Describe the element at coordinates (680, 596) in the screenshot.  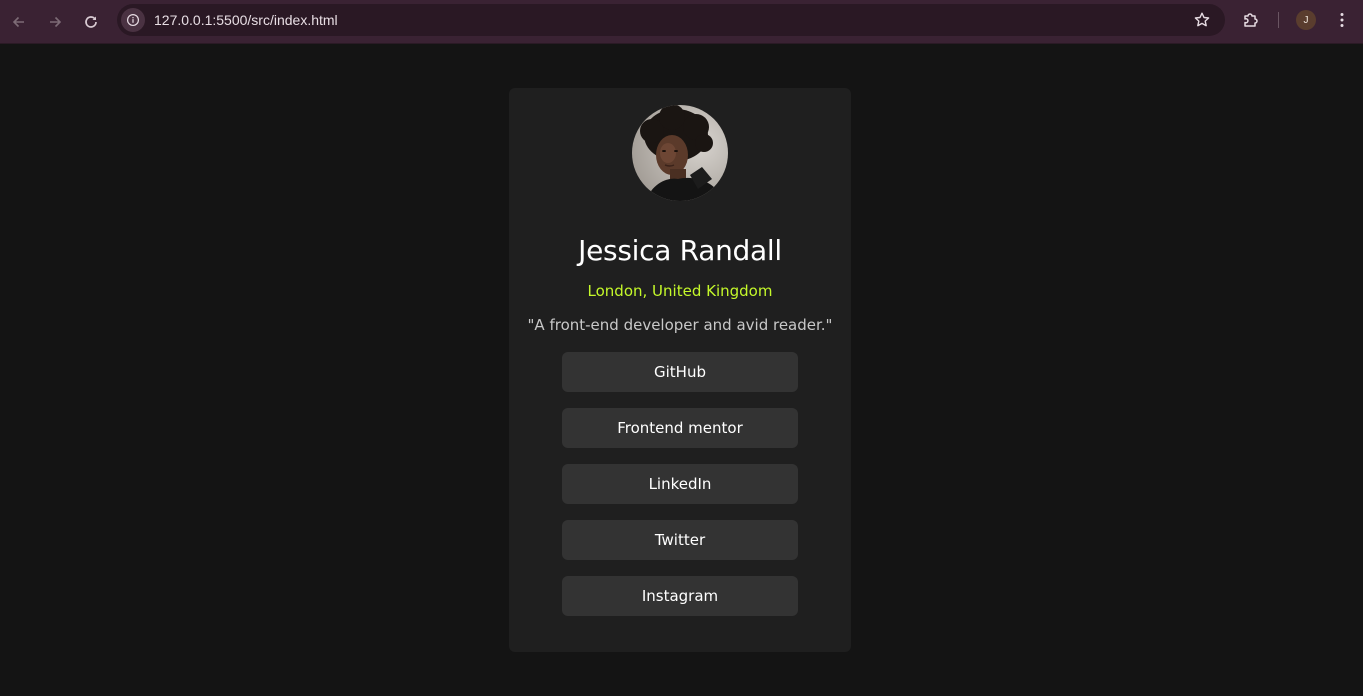
I see `instagram-link-button: Instagram` at that location.